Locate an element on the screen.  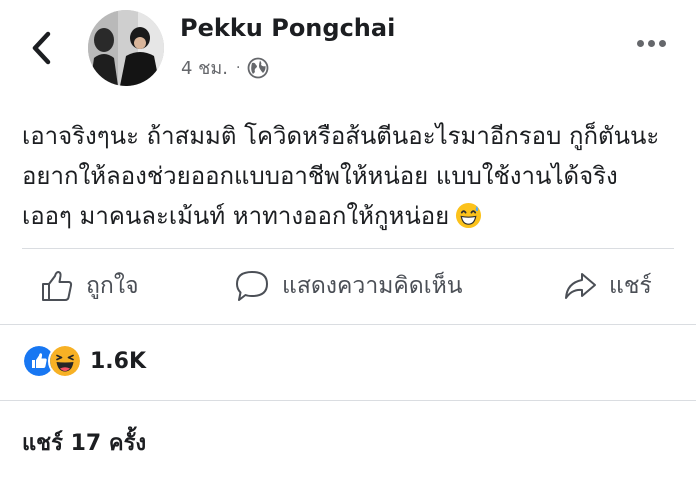
like-button: ถูกใจ is located at coordinates (89, 286).